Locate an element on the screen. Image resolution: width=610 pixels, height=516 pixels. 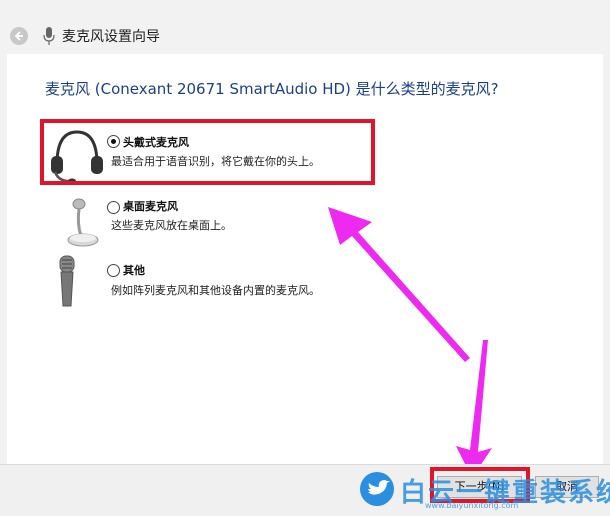
bird-logo-icon is located at coordinates (377, 489).